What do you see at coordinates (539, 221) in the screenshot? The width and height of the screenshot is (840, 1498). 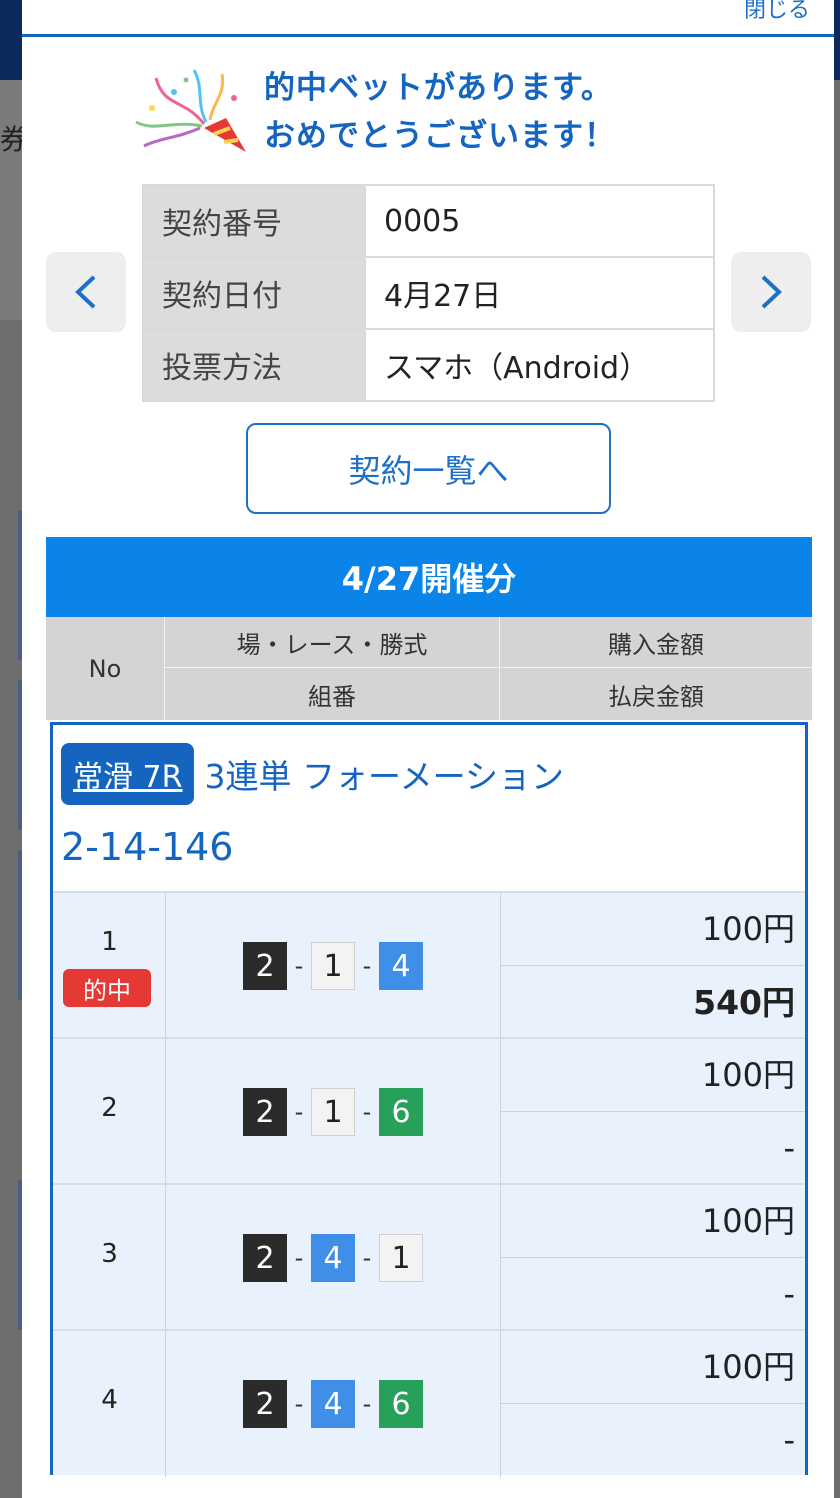 I see `contract-number-value: 0005` at bounding box center [539, 221].